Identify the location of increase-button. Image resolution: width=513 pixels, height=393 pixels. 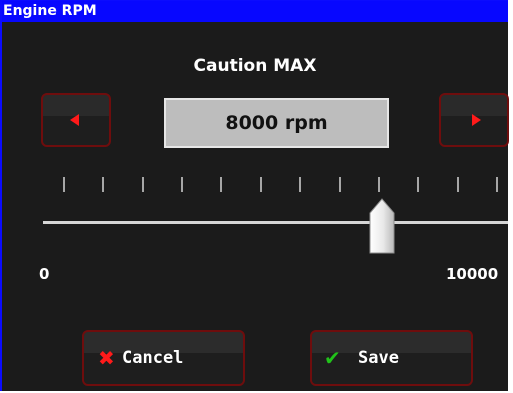
(474, 120).